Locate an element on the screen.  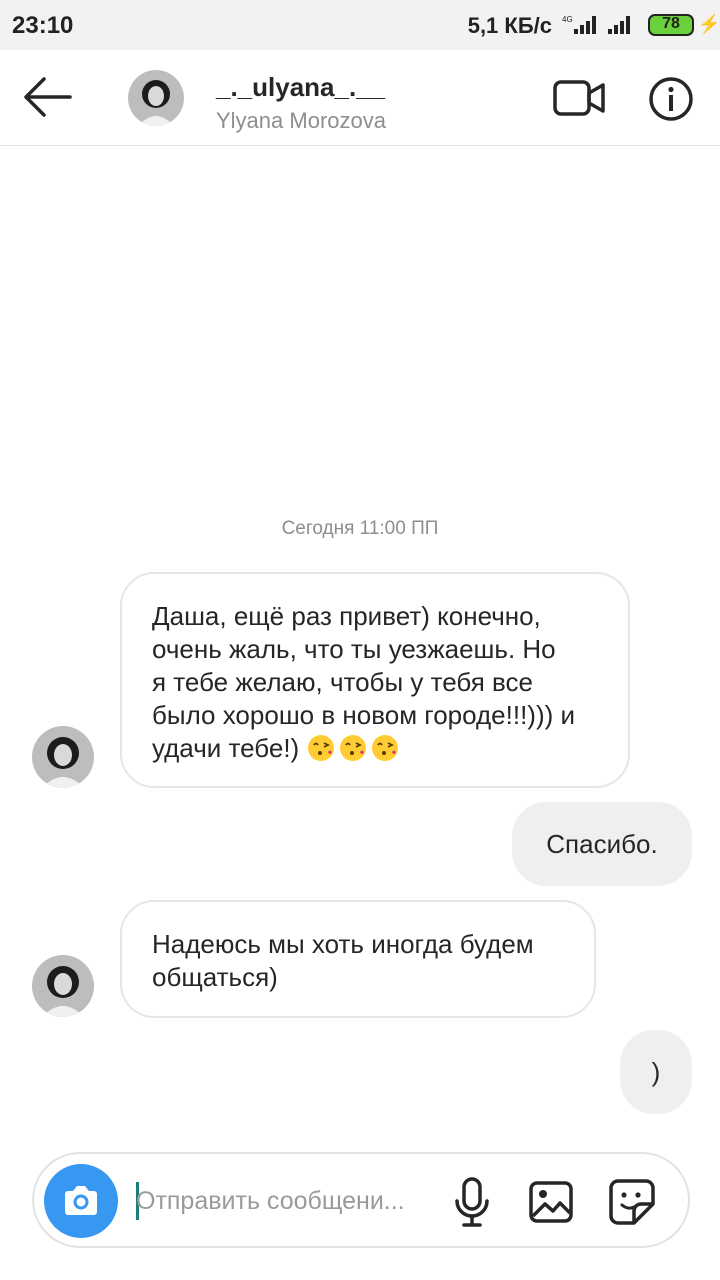
message-line: Даша, ещё раз привет) конечно, is located at coordinates (346, 616).